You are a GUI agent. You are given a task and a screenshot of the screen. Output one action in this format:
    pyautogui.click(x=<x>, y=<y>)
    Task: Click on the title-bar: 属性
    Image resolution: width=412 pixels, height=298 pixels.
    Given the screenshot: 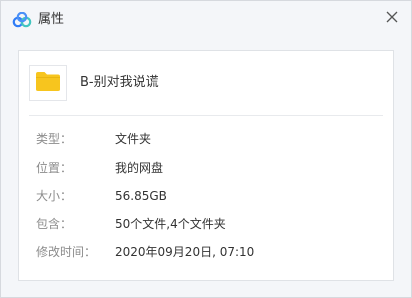 What is the action you would take?
    pyautogui.click(x=206, y=20)
    